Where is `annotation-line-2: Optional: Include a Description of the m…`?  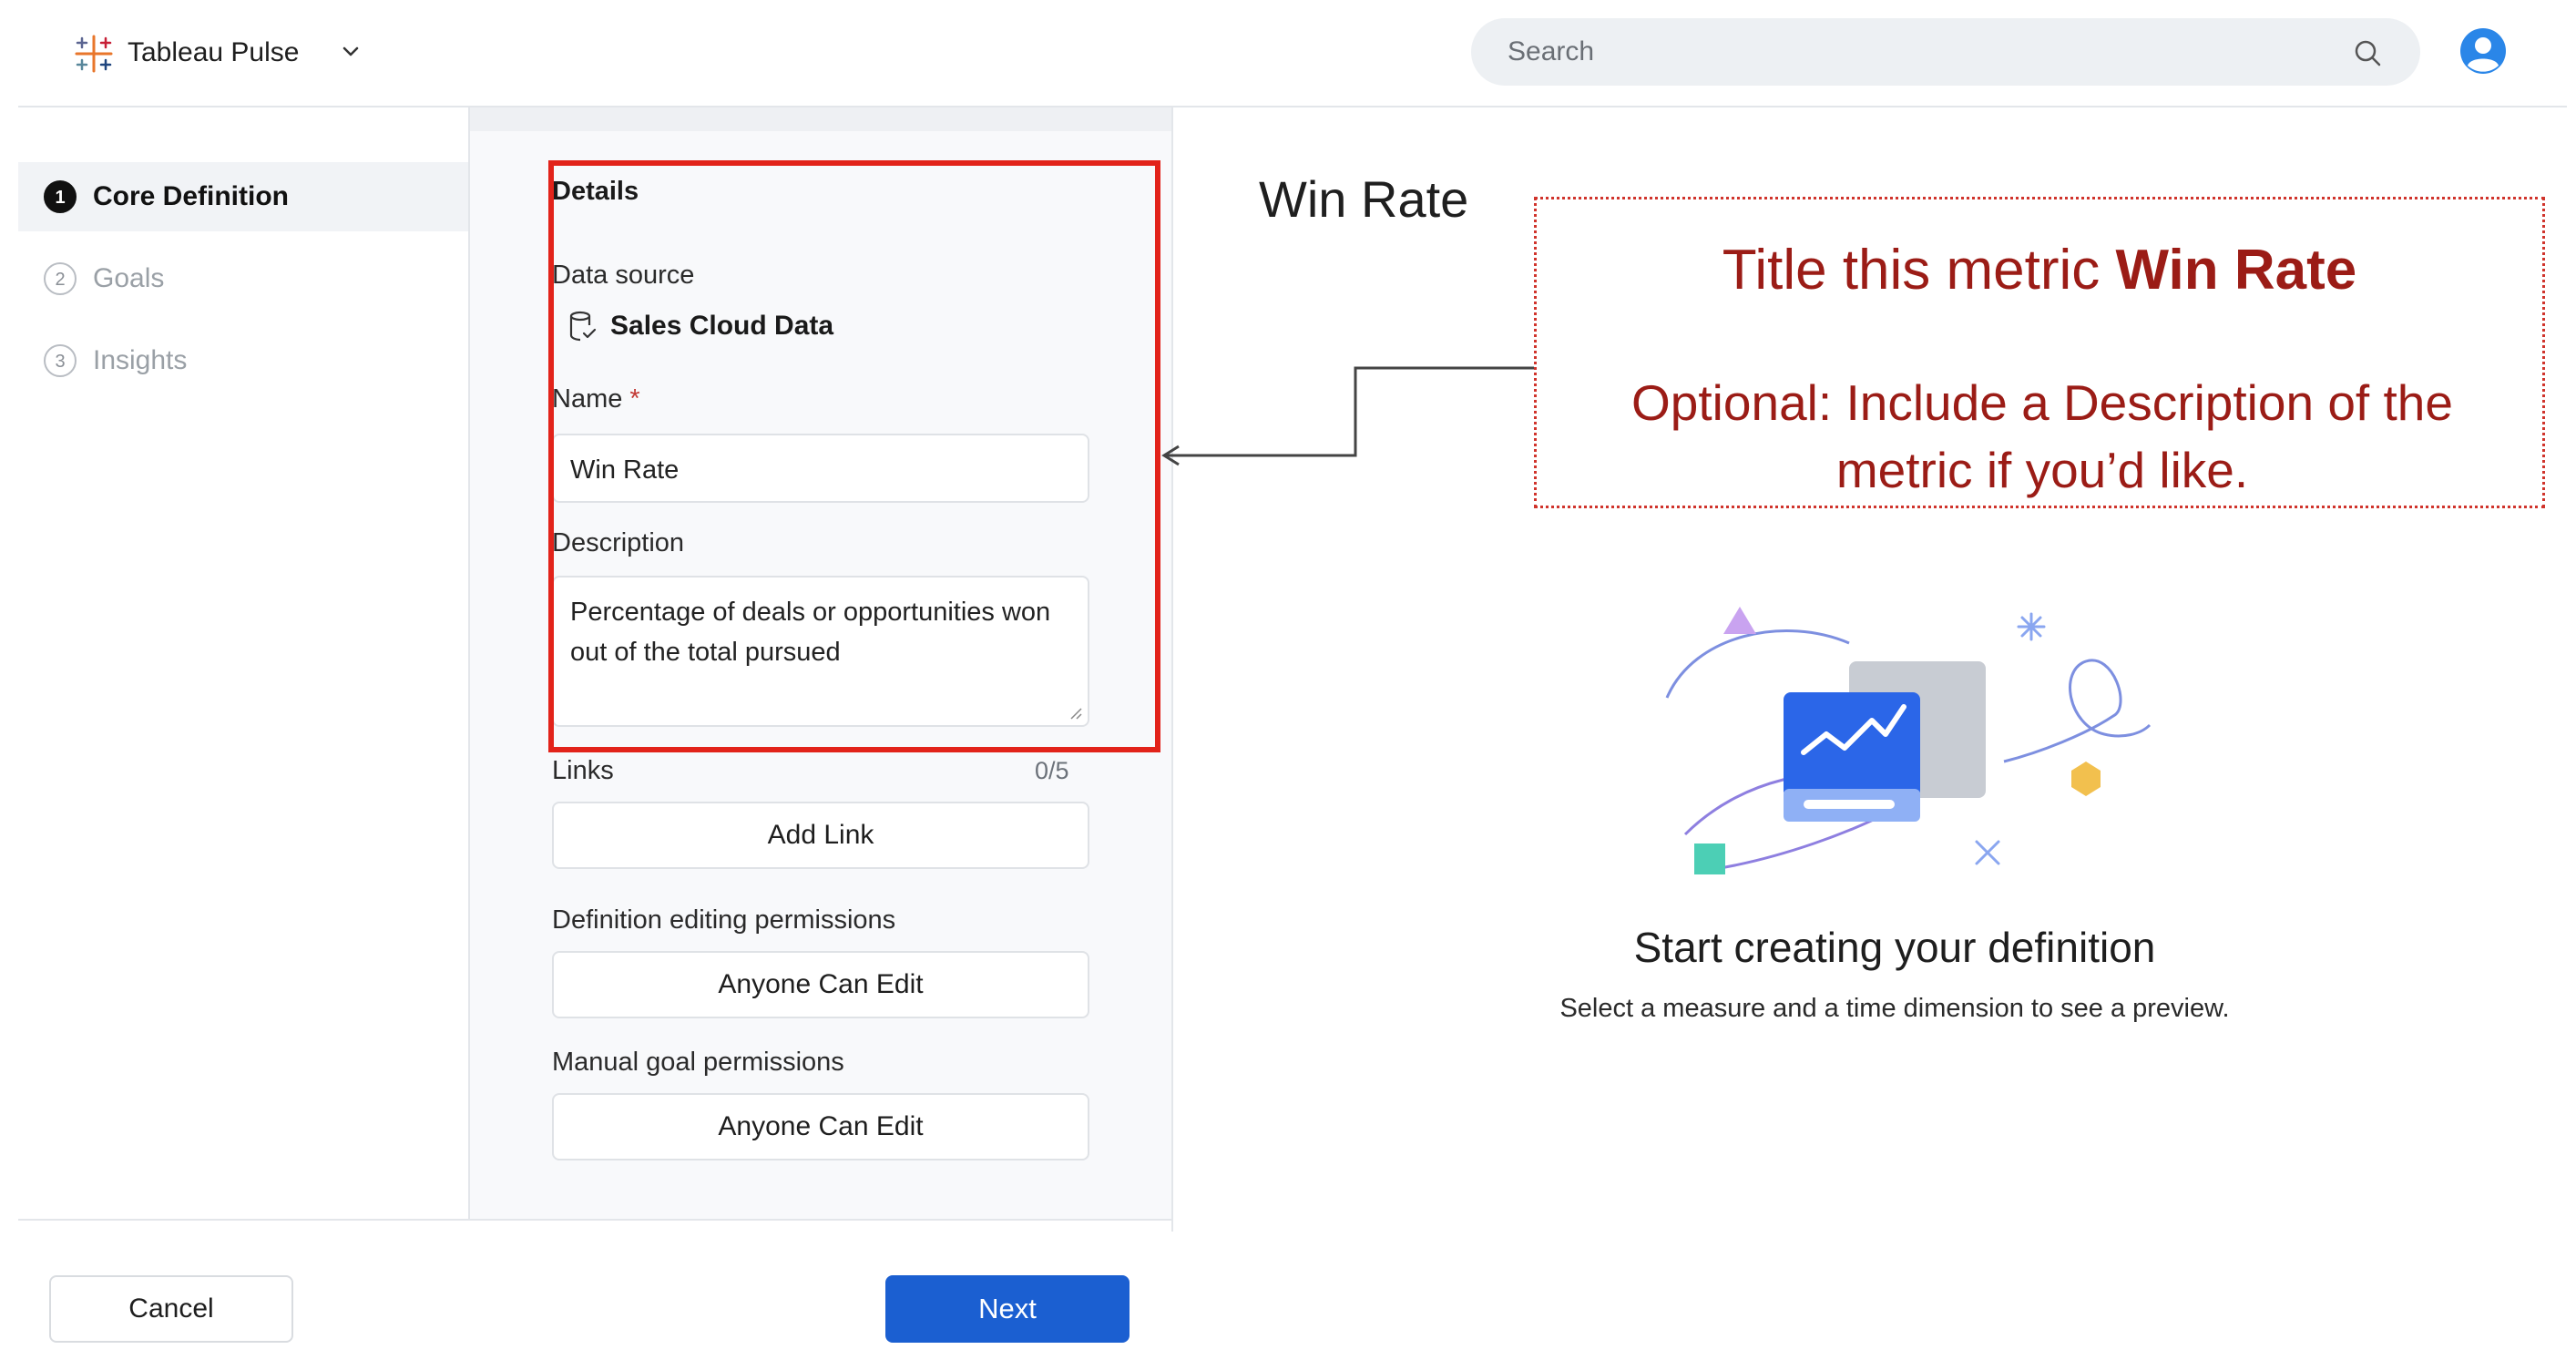
annotation-line-2: Optional: Include a Description of the m… is located at coordinates (2042, 436).